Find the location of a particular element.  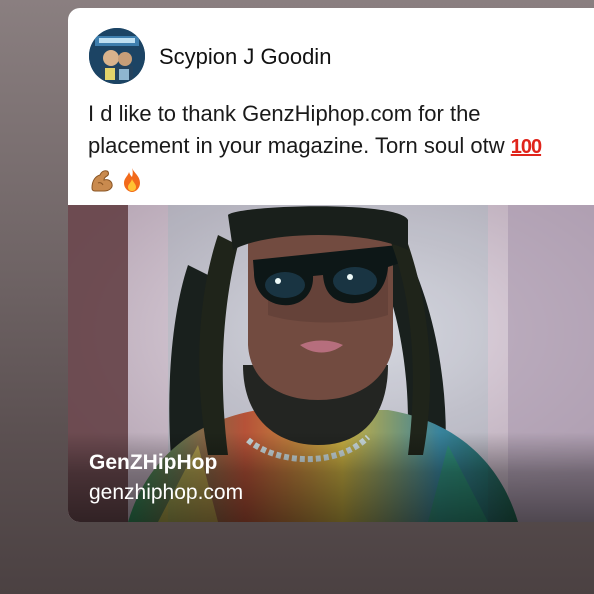

link-preview-title: GenZHipHop is located at coordinates (153, 463).